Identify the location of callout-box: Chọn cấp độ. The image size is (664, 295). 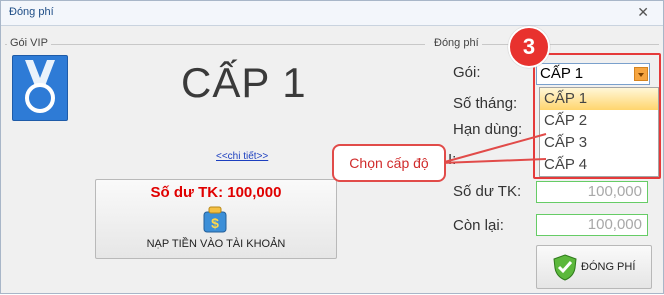
(389, 163).